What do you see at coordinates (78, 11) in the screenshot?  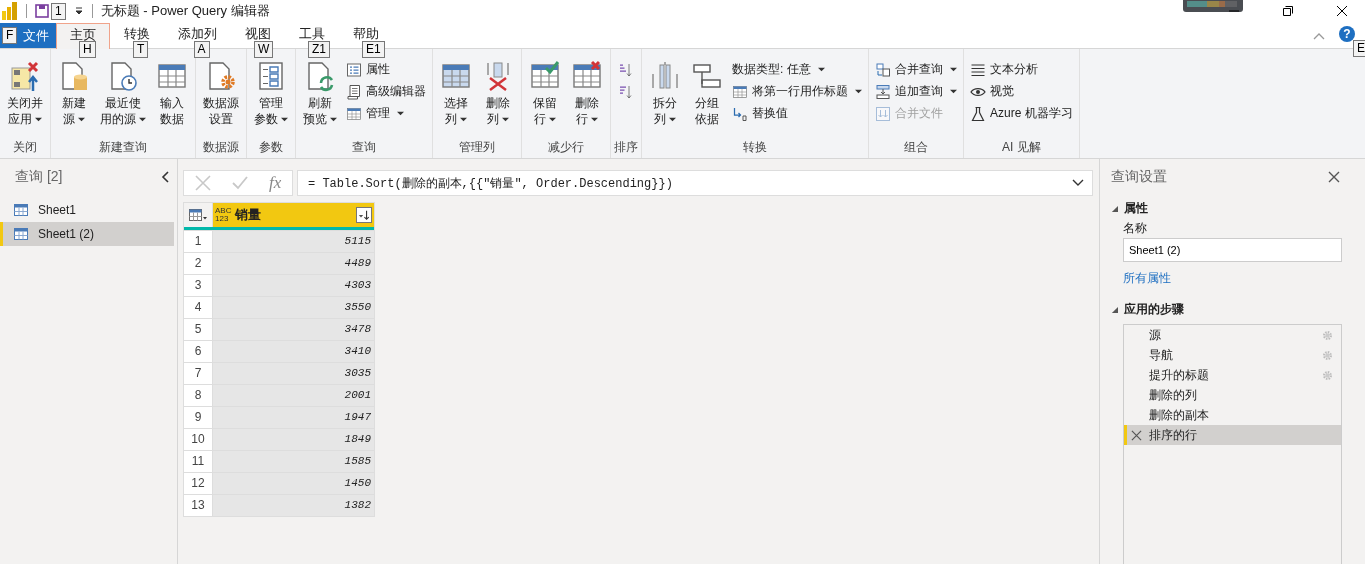 I see `customize-dropdown-icon` at bounding box center [78, 11].